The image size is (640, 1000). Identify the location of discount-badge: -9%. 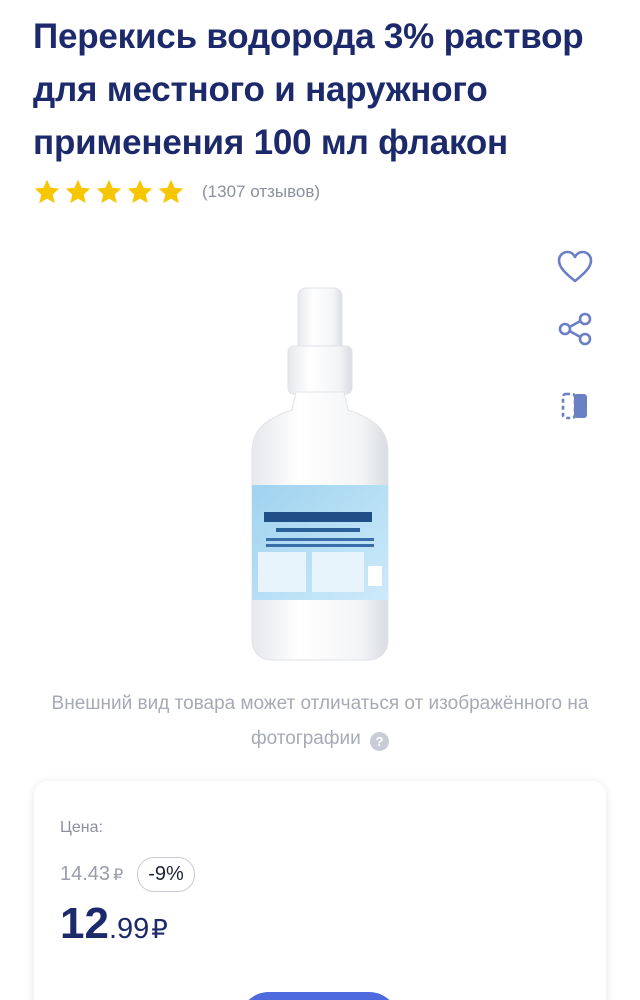
(166, 874).